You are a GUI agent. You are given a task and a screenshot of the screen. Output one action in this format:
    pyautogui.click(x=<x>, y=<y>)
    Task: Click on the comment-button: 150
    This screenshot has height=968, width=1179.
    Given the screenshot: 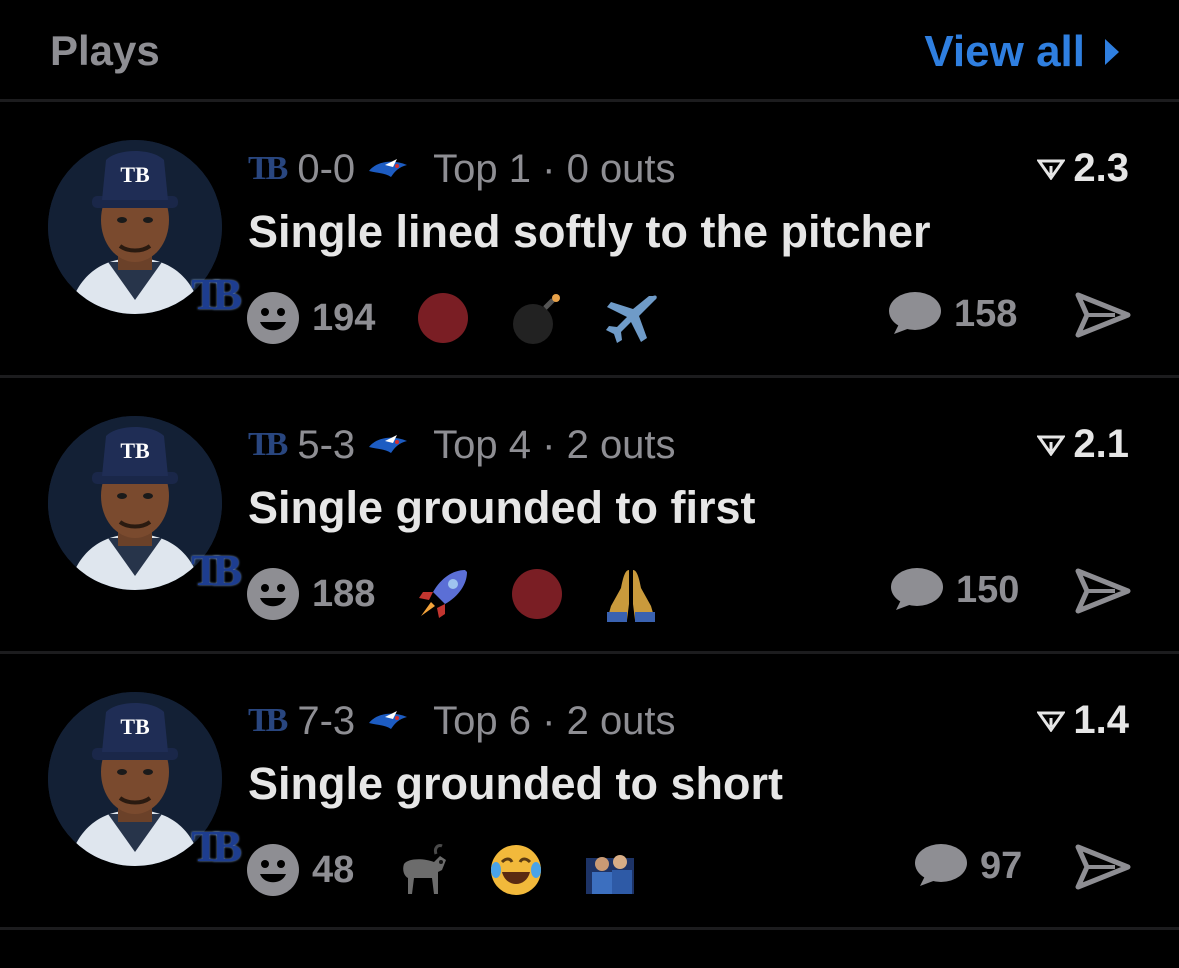 What is the action you would take?
    pyautogui.click(x=953, y=590)
    